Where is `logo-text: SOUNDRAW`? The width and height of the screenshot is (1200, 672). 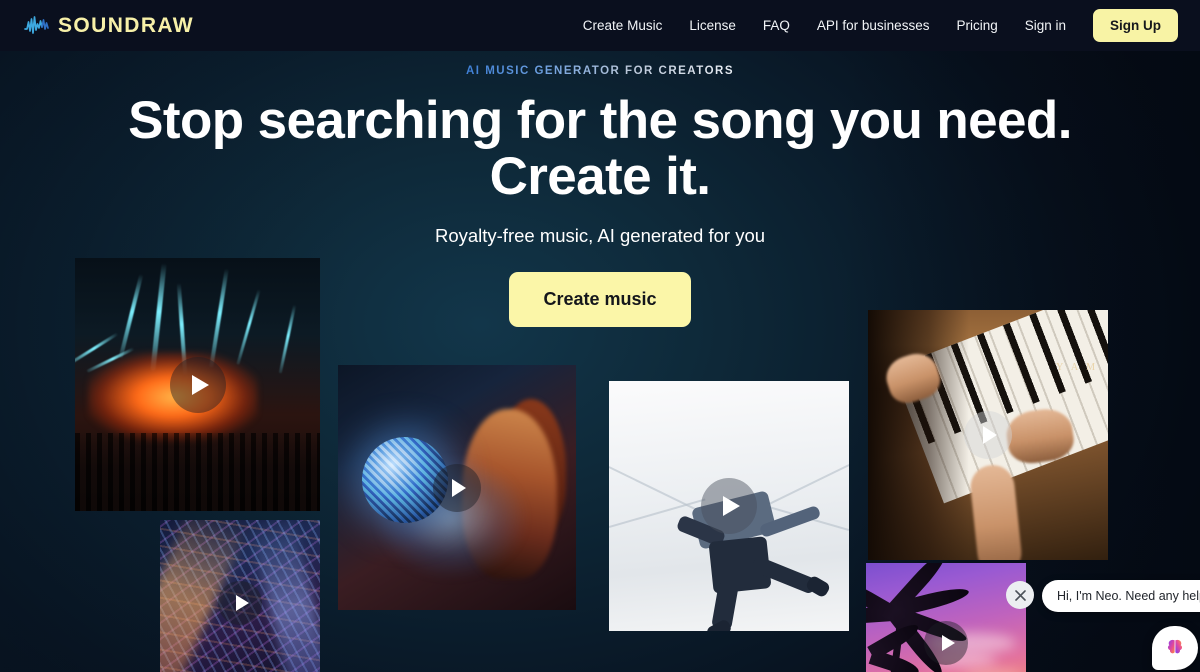 logo-text: SOUNDRAW is located at coordinates (126, 25).